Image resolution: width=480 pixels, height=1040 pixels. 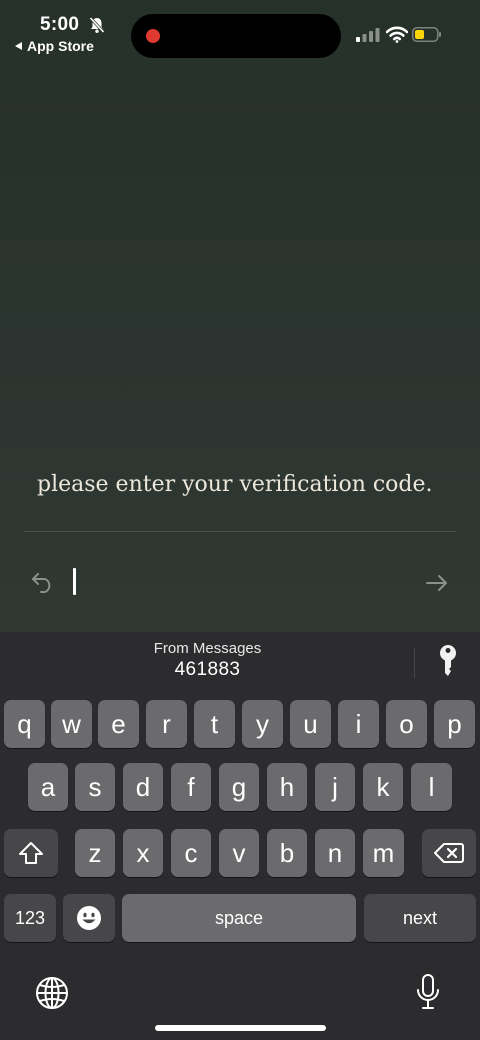 What do you see at coordinates (97, 25) in the screenshot?
I see `bell-slash-icon` at bounding box center [97, 25].